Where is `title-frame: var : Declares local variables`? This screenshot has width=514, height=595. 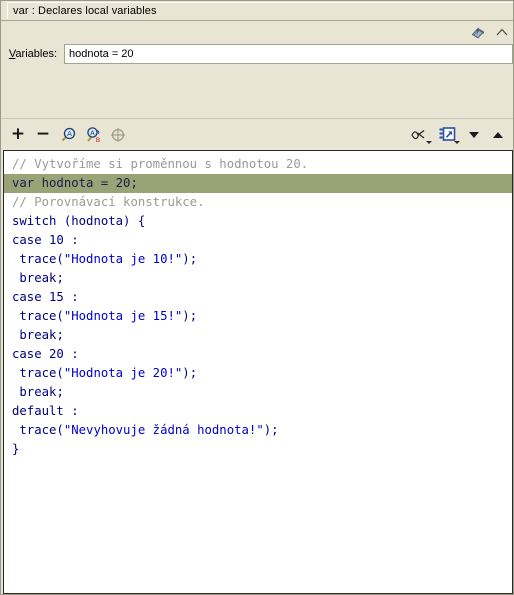 title-frame: var : Declares local variables is located at coordinates (260, 10).